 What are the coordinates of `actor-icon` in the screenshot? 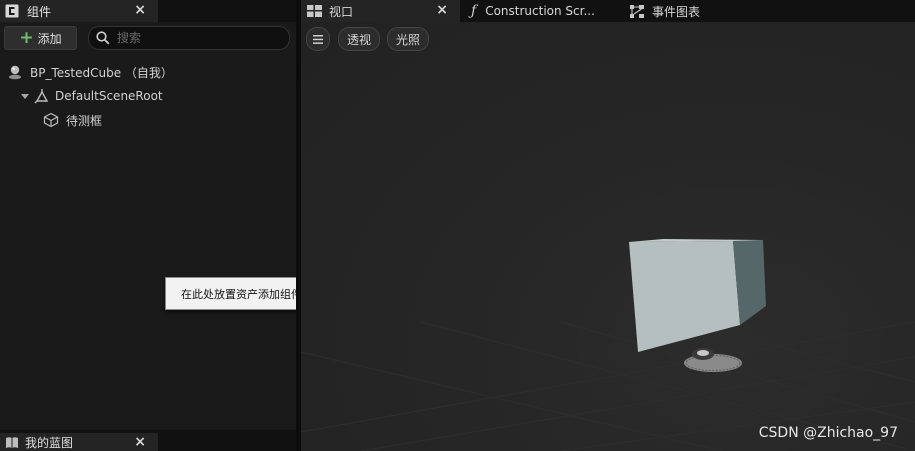 It's located at (15, 72).